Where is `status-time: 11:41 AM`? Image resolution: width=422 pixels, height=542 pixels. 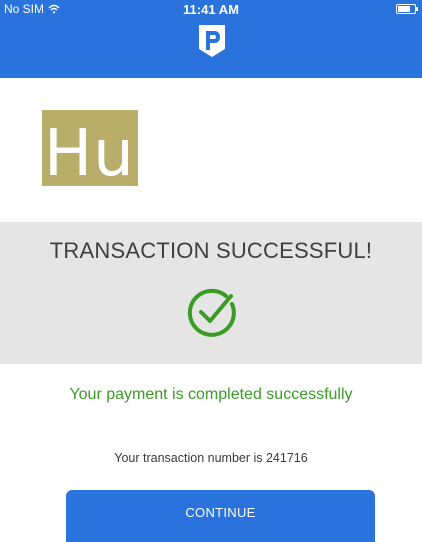 status-time: 11:41 AM is located at coordinates (211, 9).